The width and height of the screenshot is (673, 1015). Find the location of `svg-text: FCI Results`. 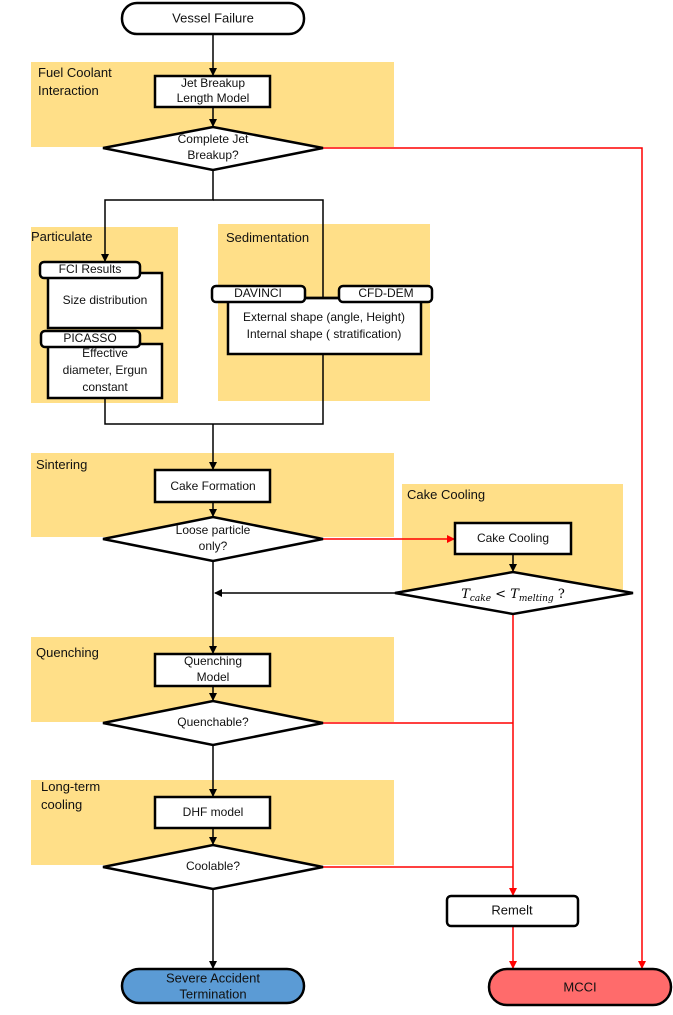

svg-text: FCI Results is located at coordinates (90, 269).